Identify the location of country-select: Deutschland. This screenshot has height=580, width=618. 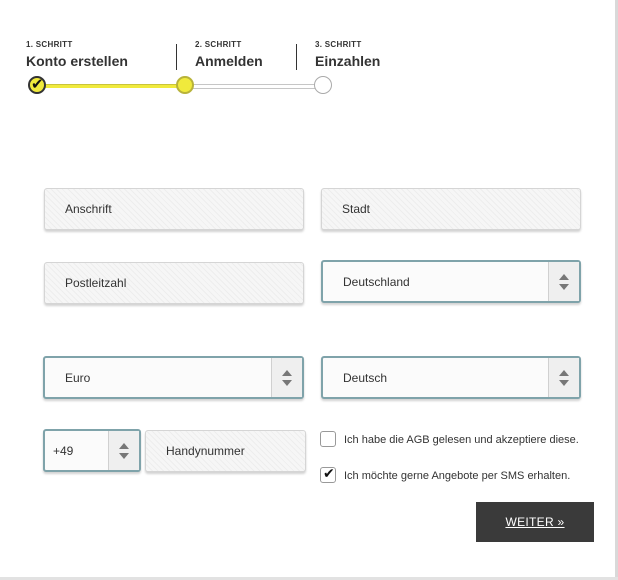
(451, 281).